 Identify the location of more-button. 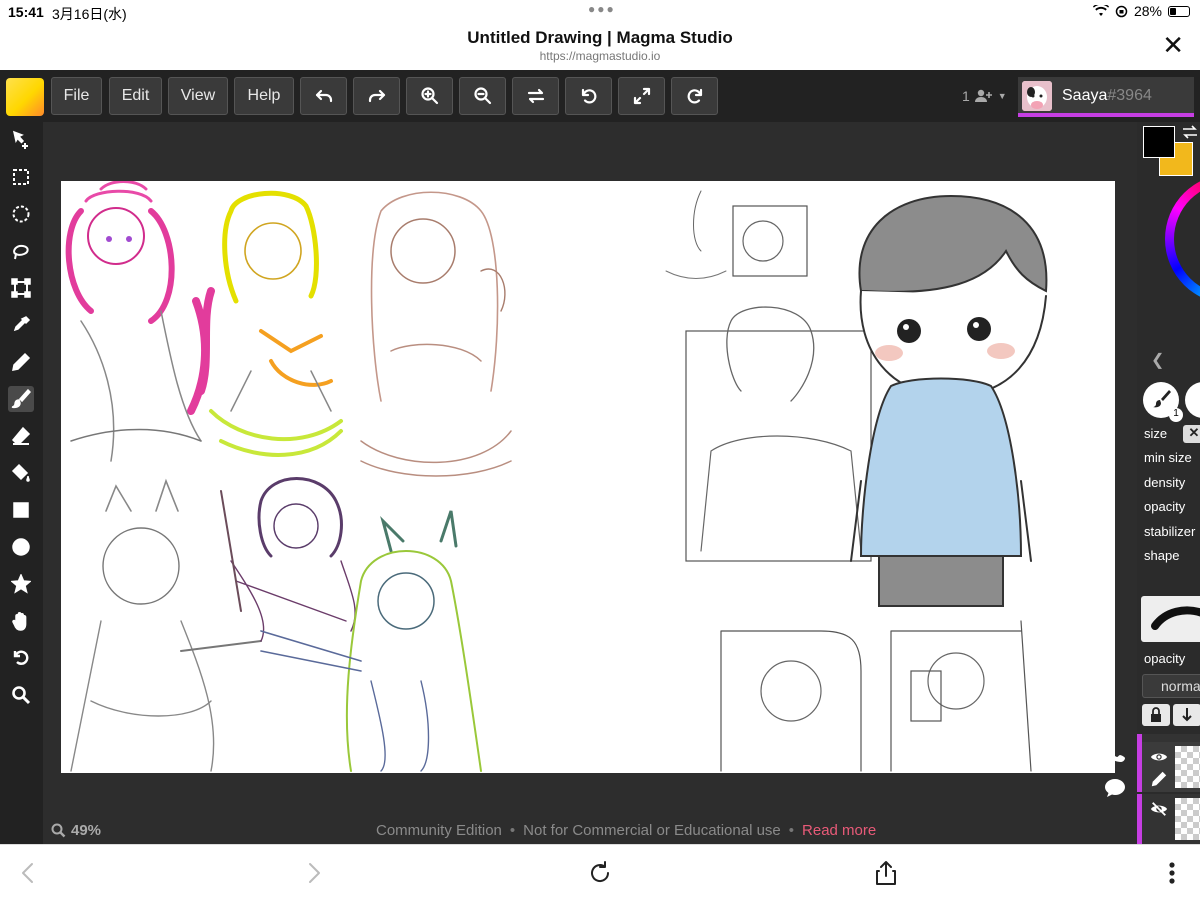
(1172, 873).